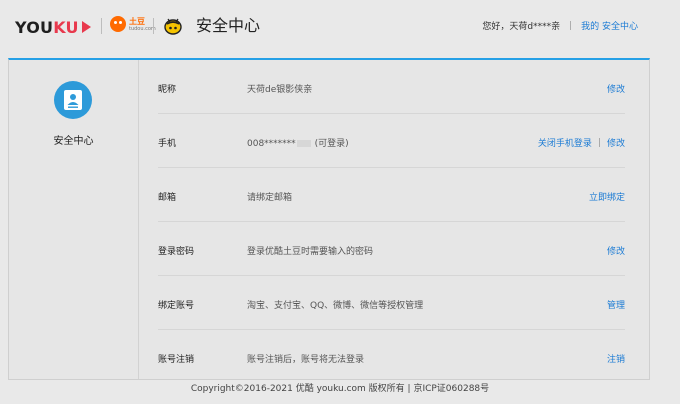 The image size is (680, 404). What do you see at coordinates (73, 141) in the screenshot?
I see `sidebar-label: 安全中心` at bounding box center [73, 141].